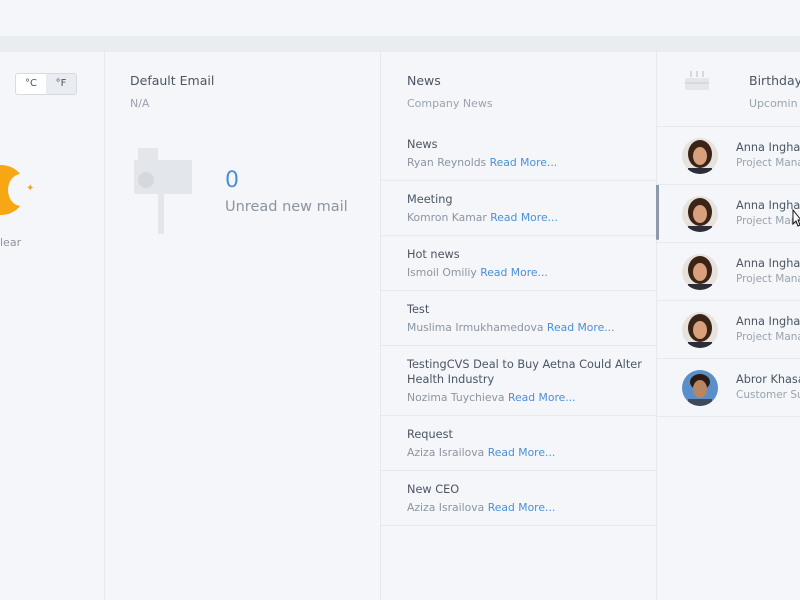 This screenshot has height=600, width=800. Describe the element at coordinates (447, 217) in the screenshot. I see `news-item-author: Komron Kamar` at that location.